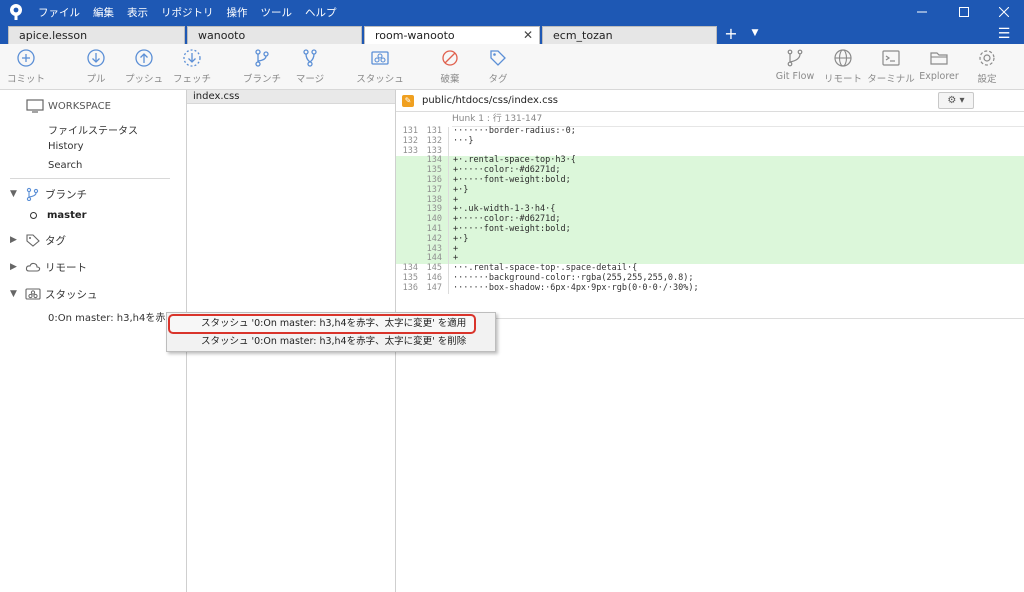  What do you see at coordinates (96, 79) in the screenshot?
I see `pull-label: プル` at bounding box center [96, 79].